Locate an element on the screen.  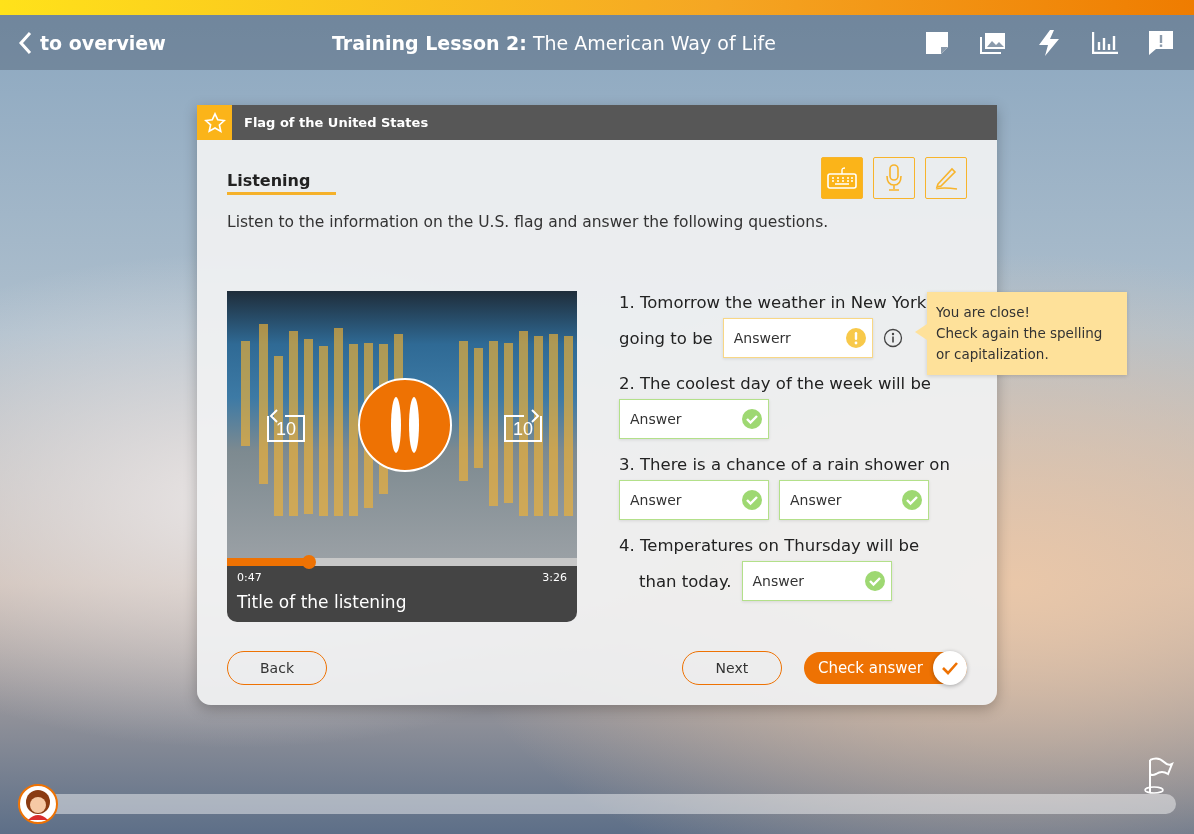
instruction-text: Listen to the information on the U.S. flag and answer the following questions. is located at coordinates (528, 222).